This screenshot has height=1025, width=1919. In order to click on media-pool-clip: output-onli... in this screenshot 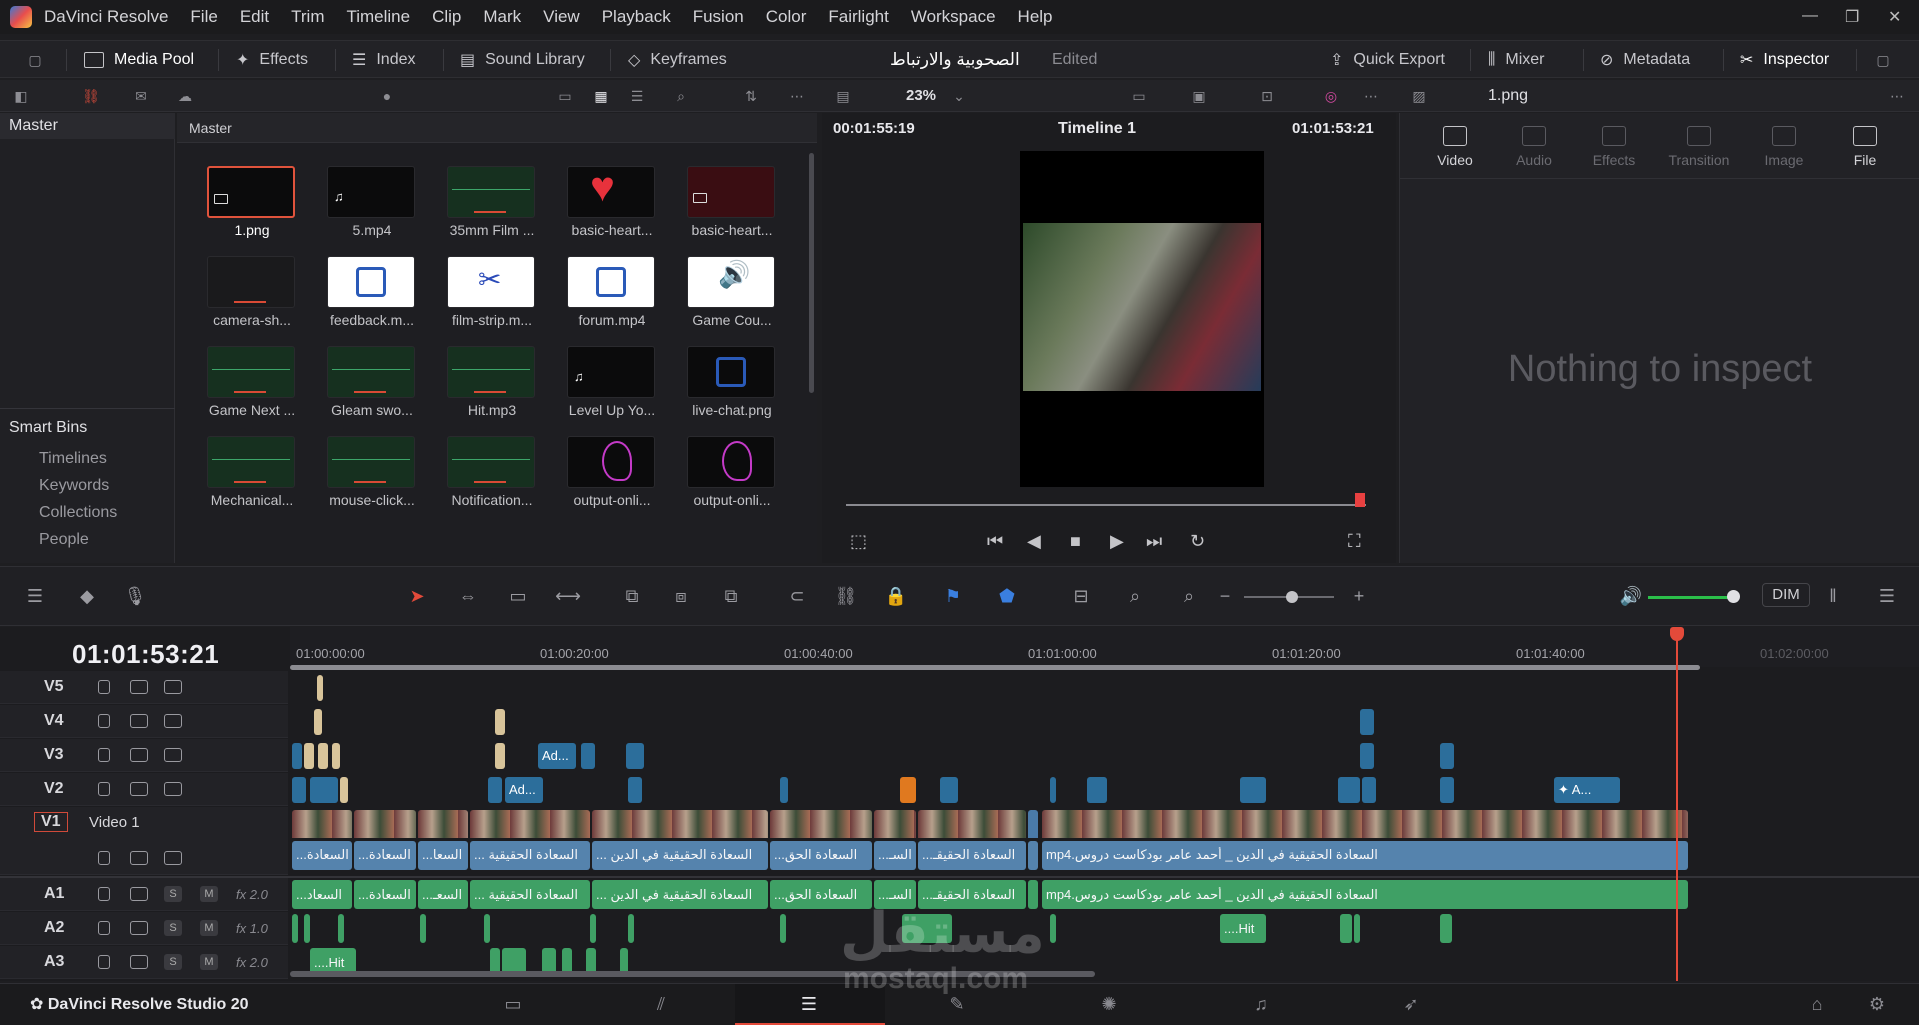, I will do `click(724, 478)`.